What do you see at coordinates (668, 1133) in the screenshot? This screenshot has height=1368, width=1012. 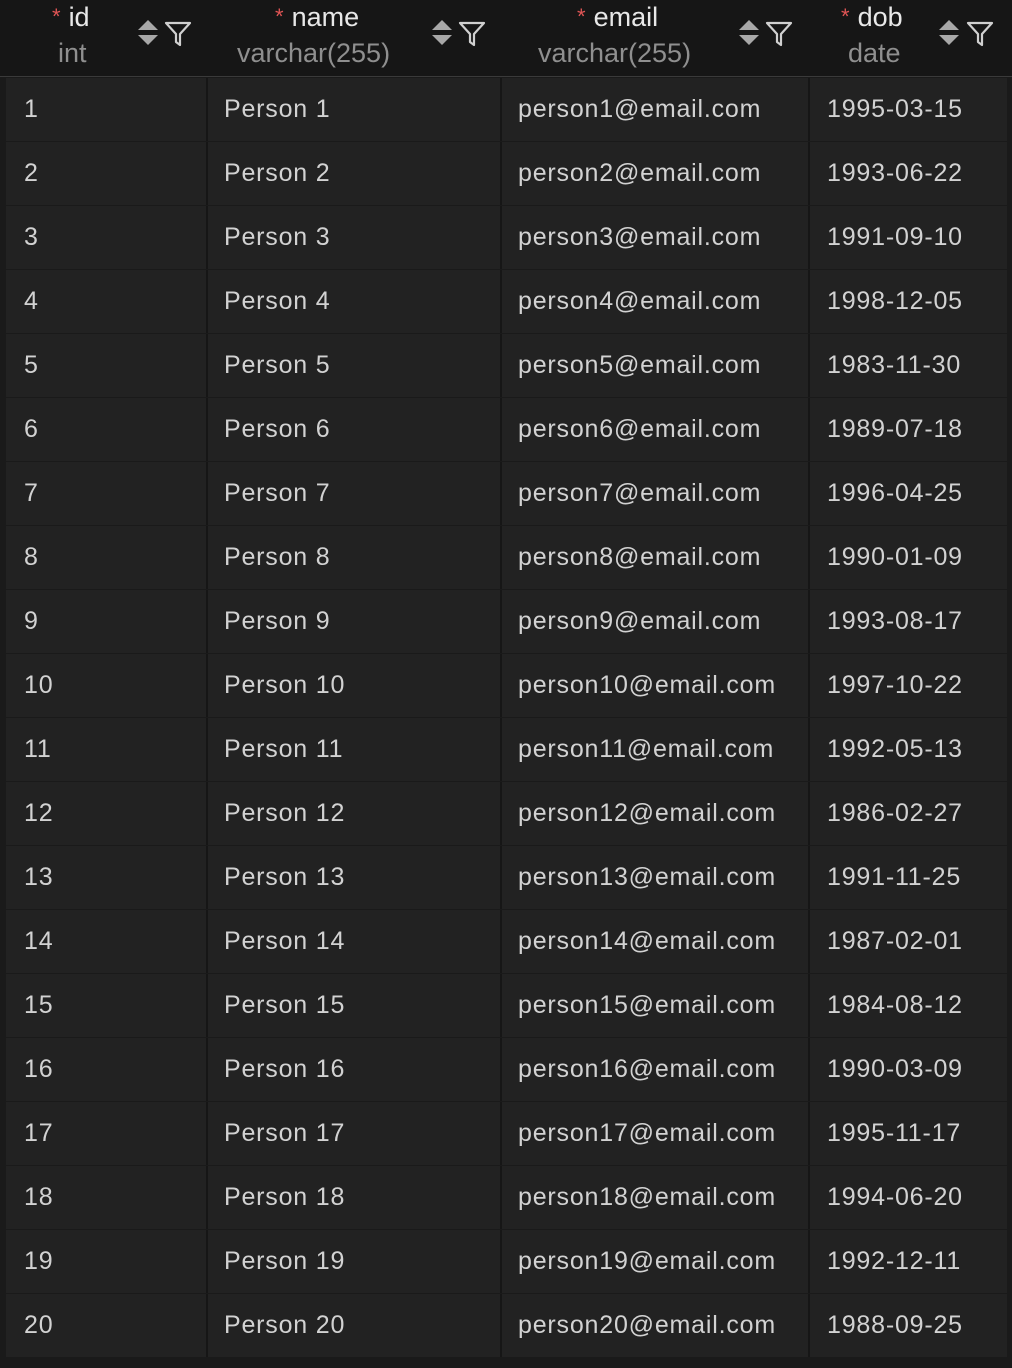 I see `cell-email: person17@email.com` at bounding box center [668, 1133].